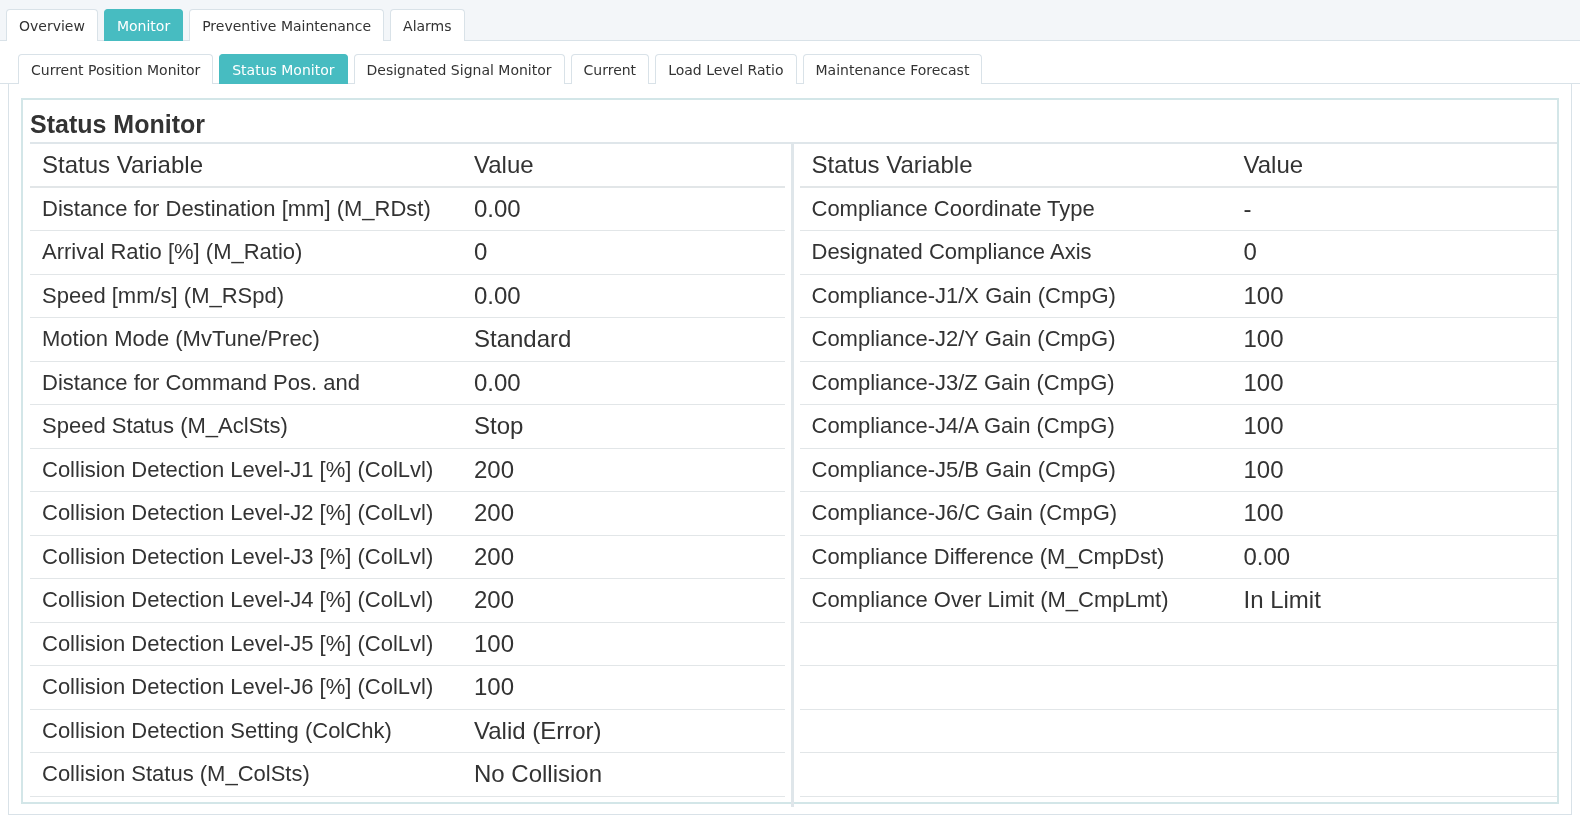 The height and width of the screenshot is (825, 1580). Describe the element at coordinates (964, 469) in the screenshot. I see `table-cell-text: Compliance-J5/B Gain (CmpG)` at that location.